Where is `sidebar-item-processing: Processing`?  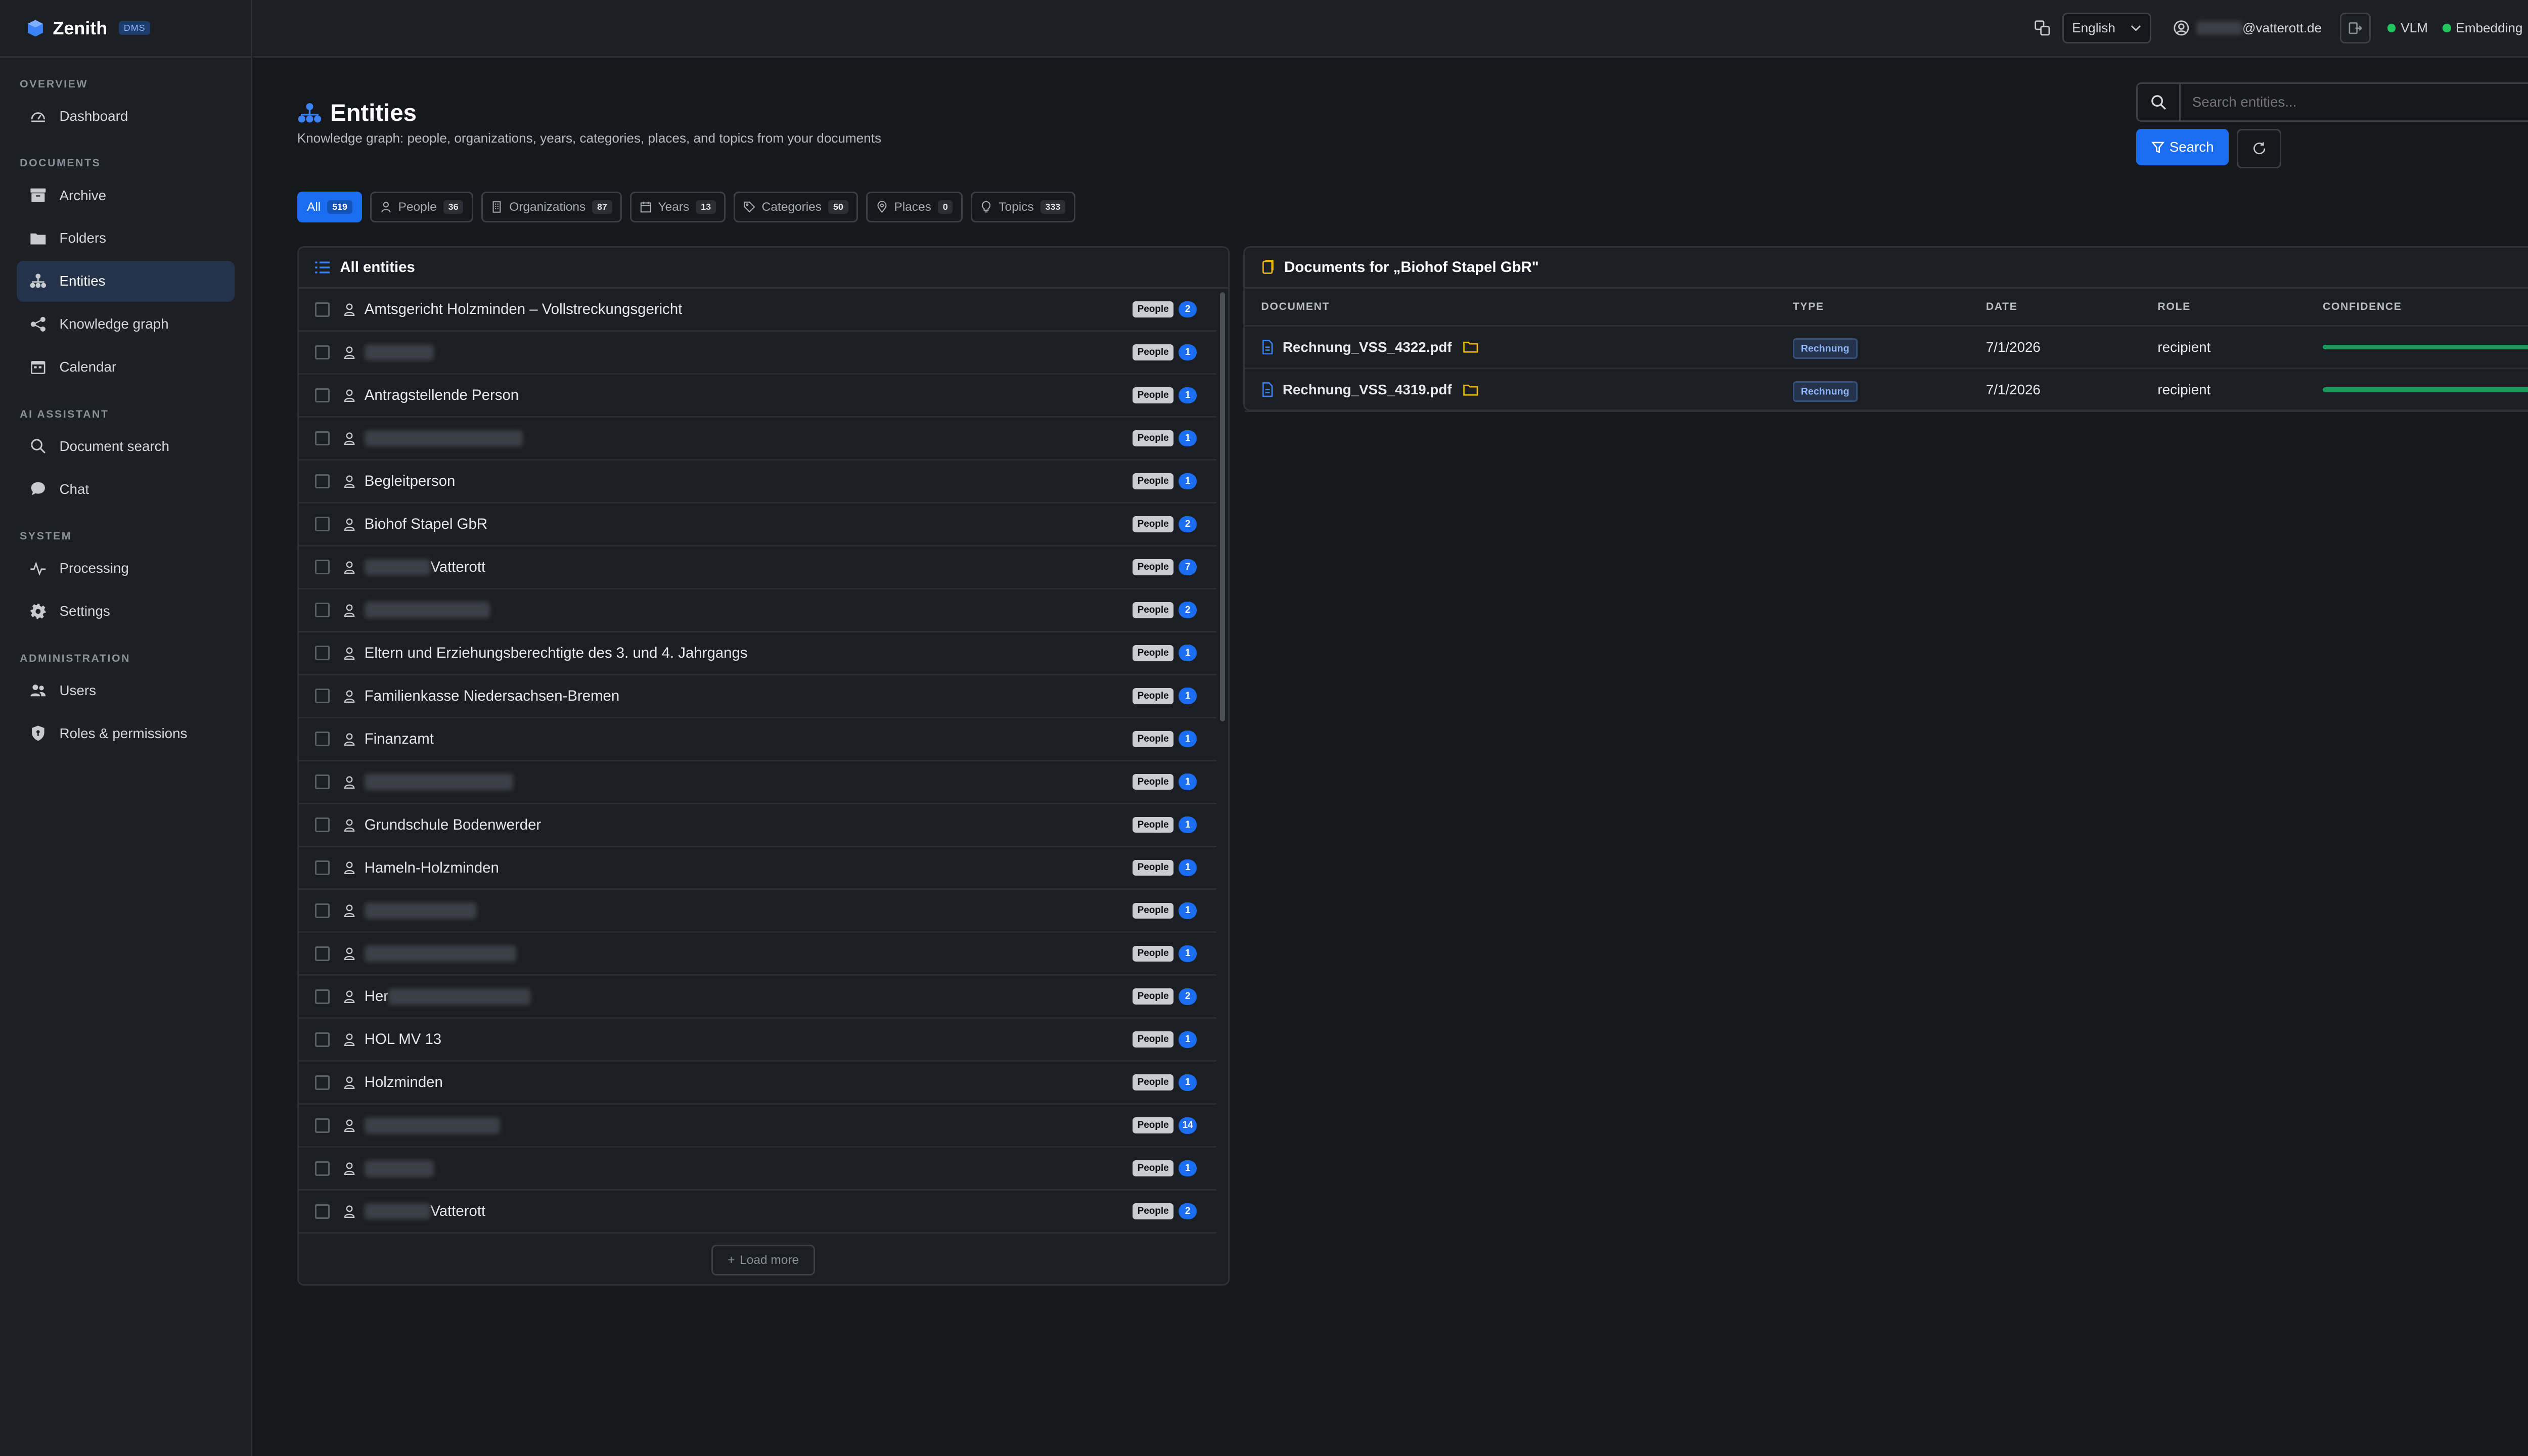 sidebar-item-processing: Processing is located at coordinates (126, 568).